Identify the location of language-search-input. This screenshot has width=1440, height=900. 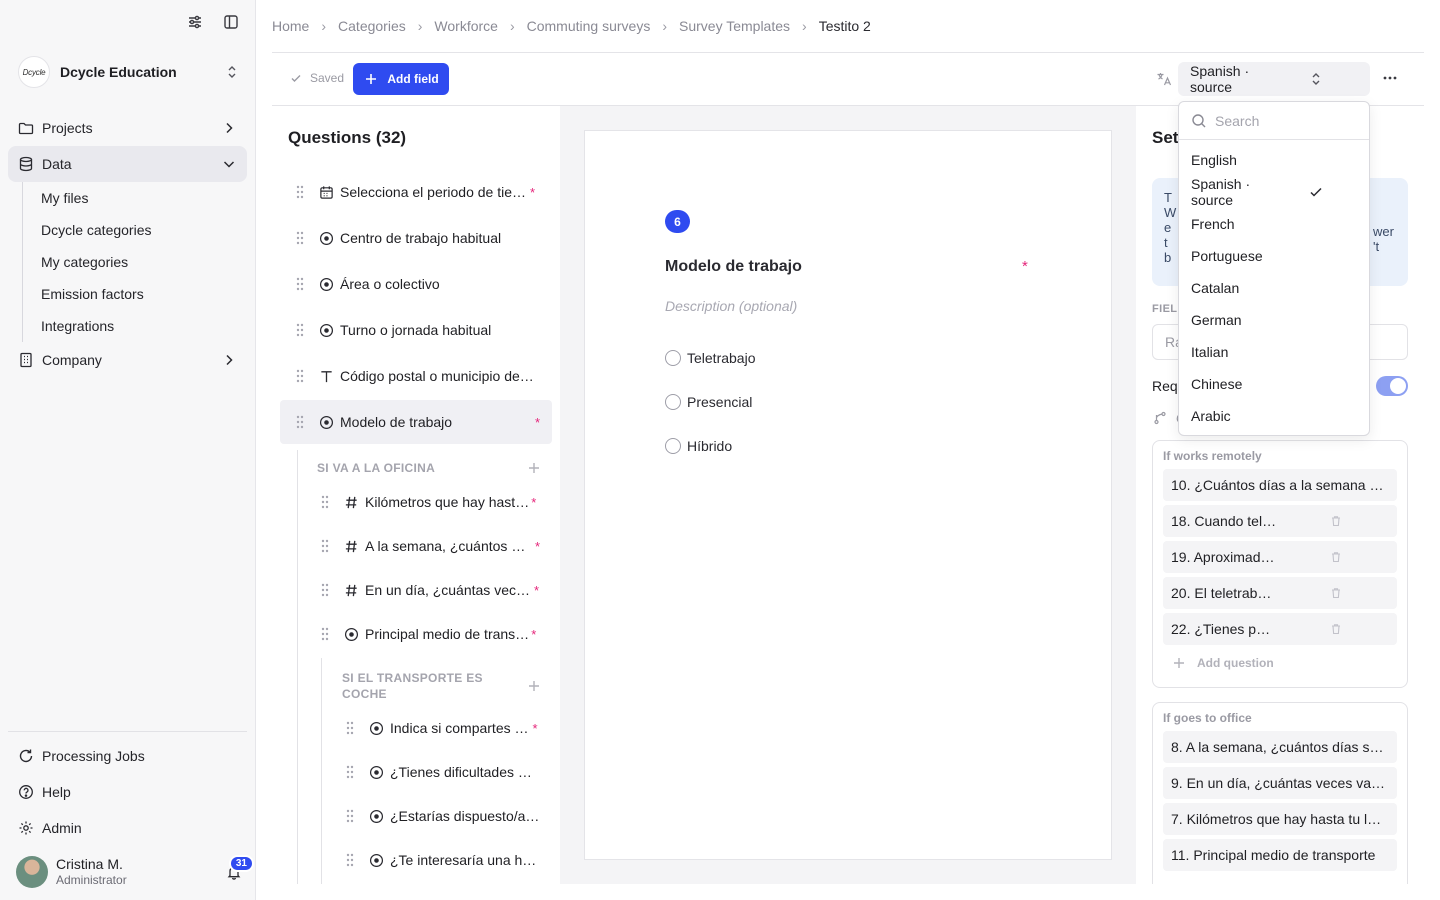
(1285, 120).